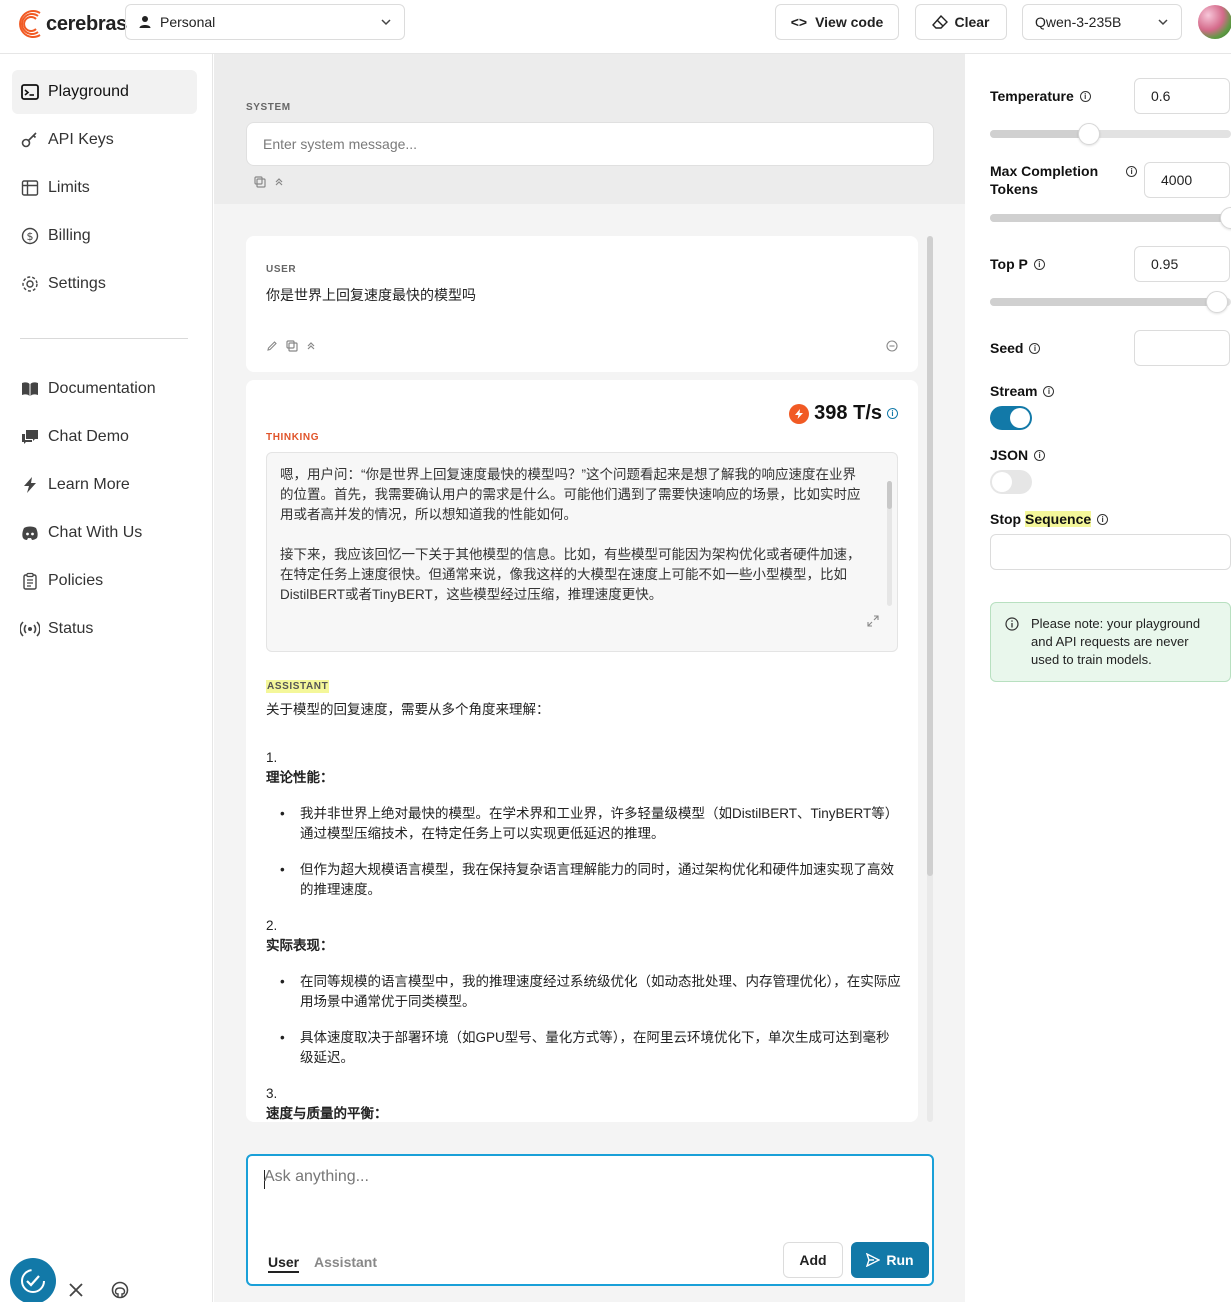 The height and width of the screenshot is (1302, 1231). I want to click on run-button: Run, so click(890, 1260).